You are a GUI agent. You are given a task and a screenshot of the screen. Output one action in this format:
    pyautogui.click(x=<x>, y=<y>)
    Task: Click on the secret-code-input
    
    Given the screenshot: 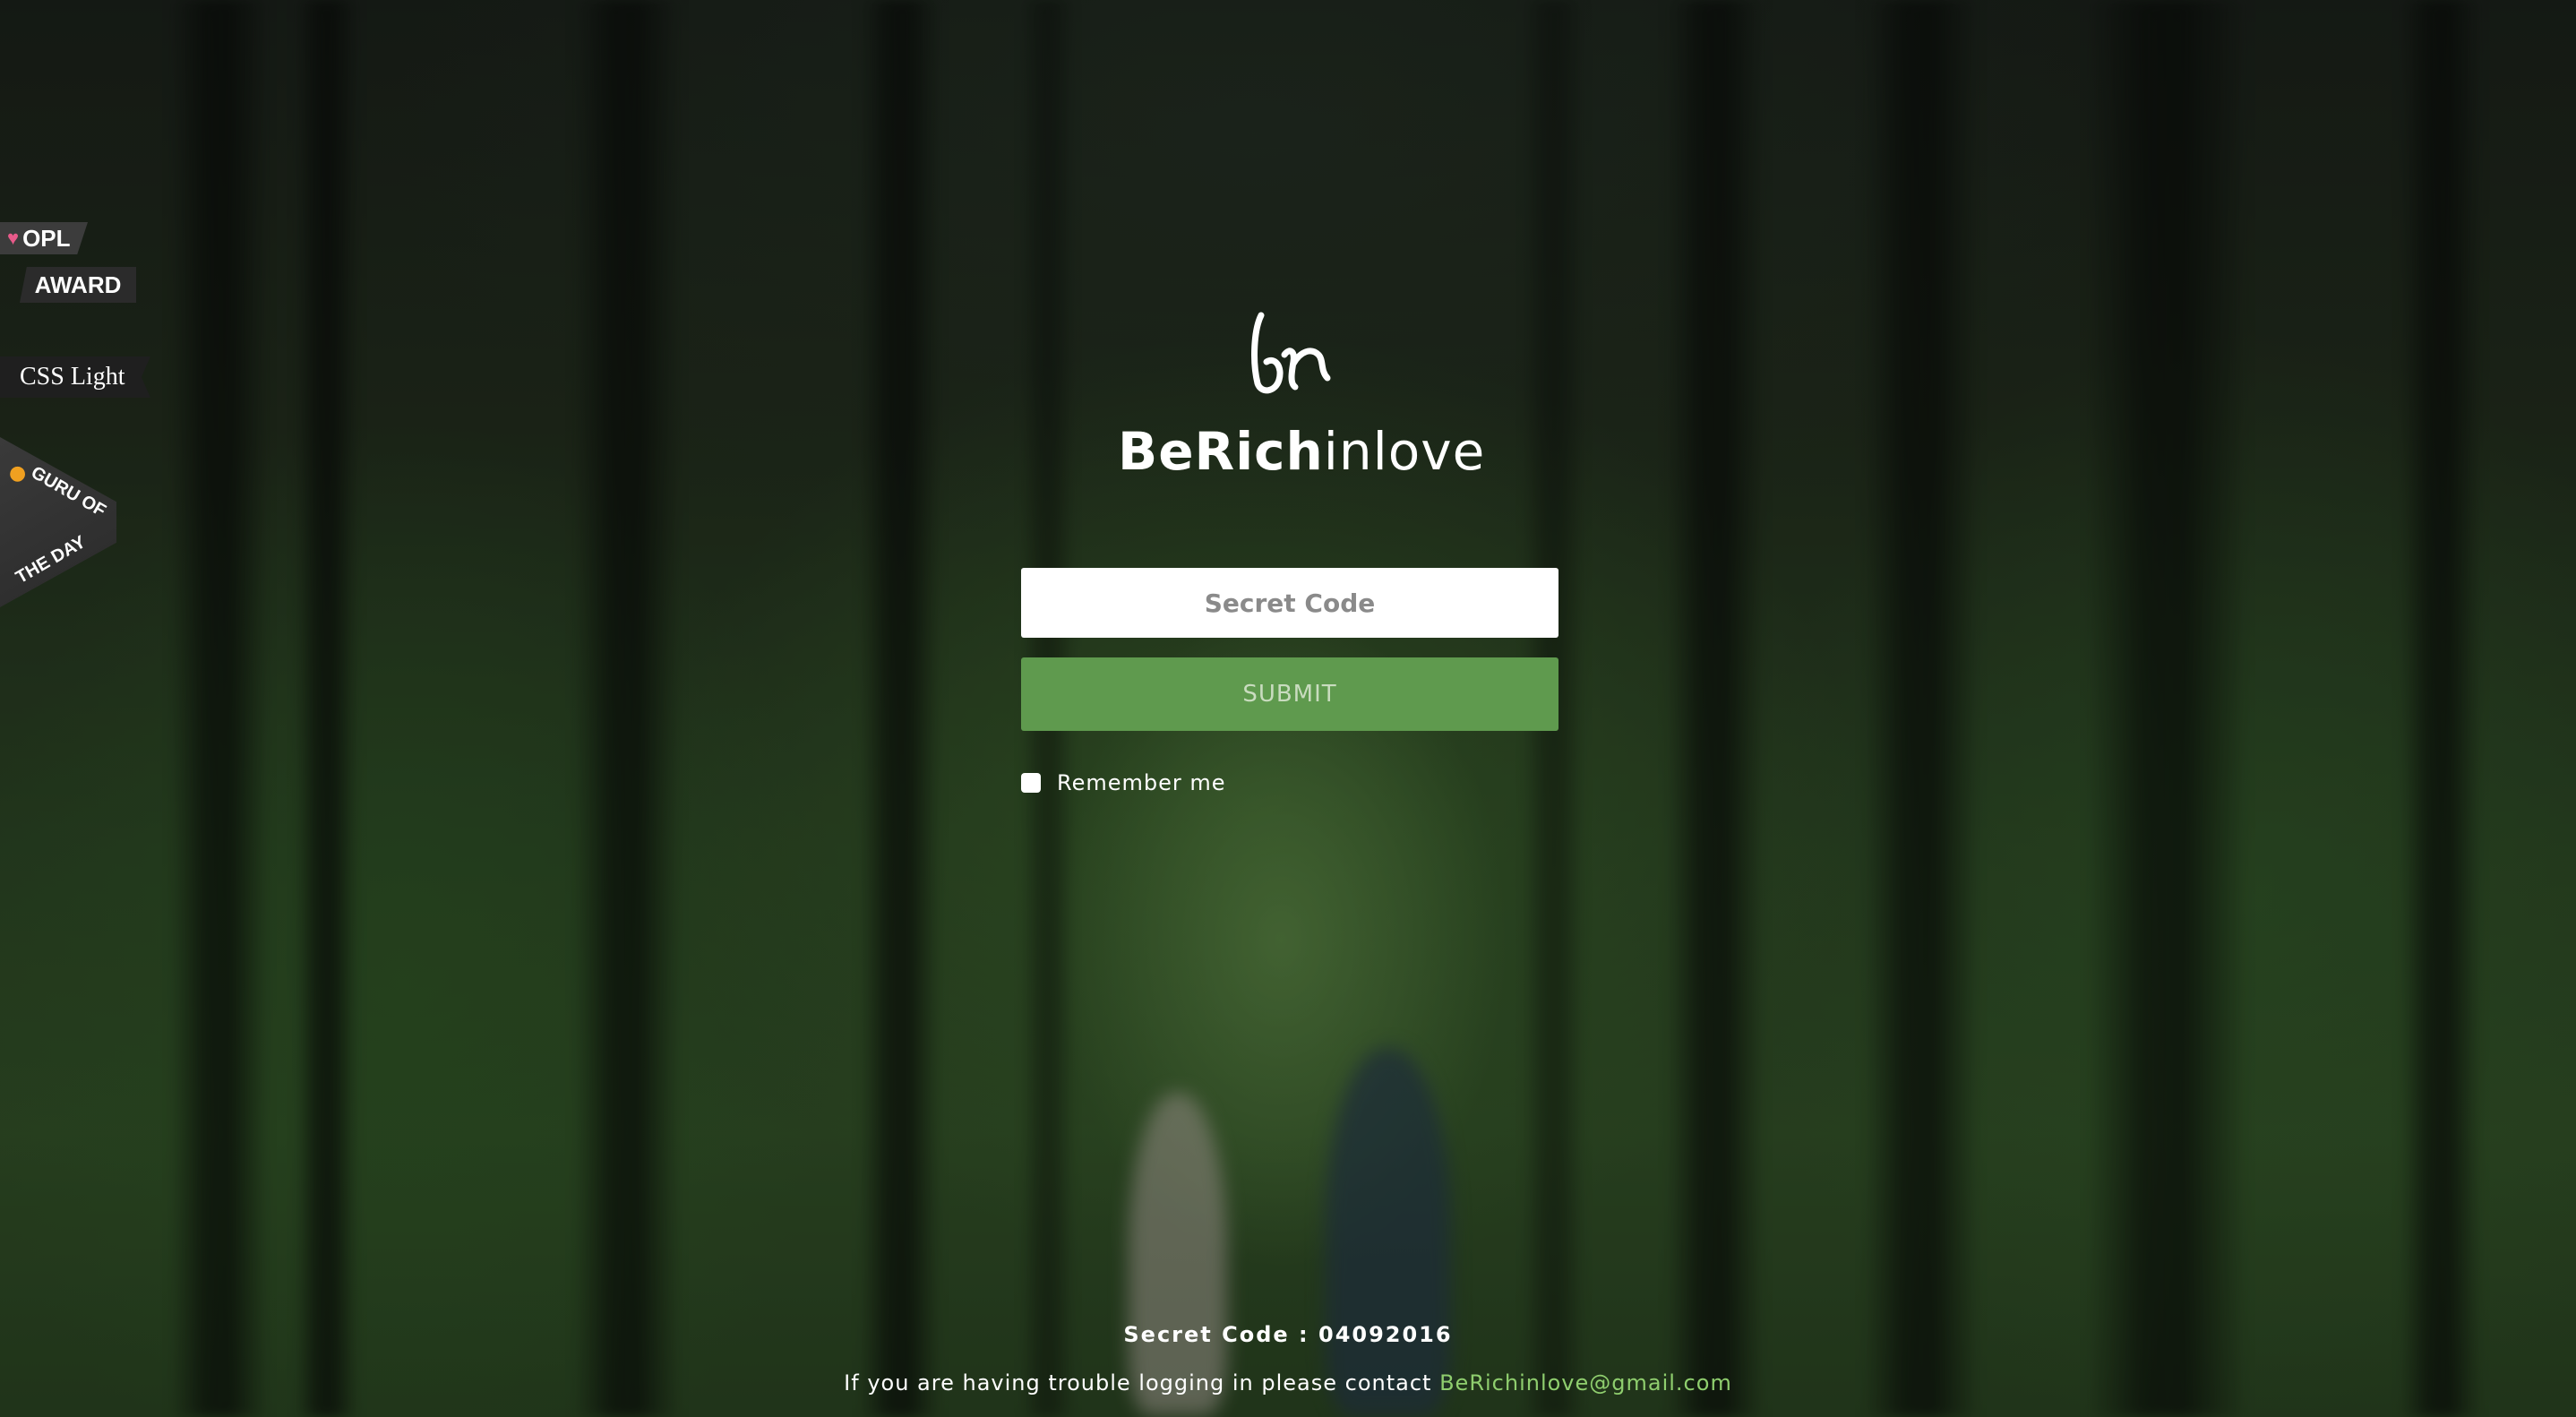 What is the action you would take?
    pyautogui.click(x=1289, y=603)
    